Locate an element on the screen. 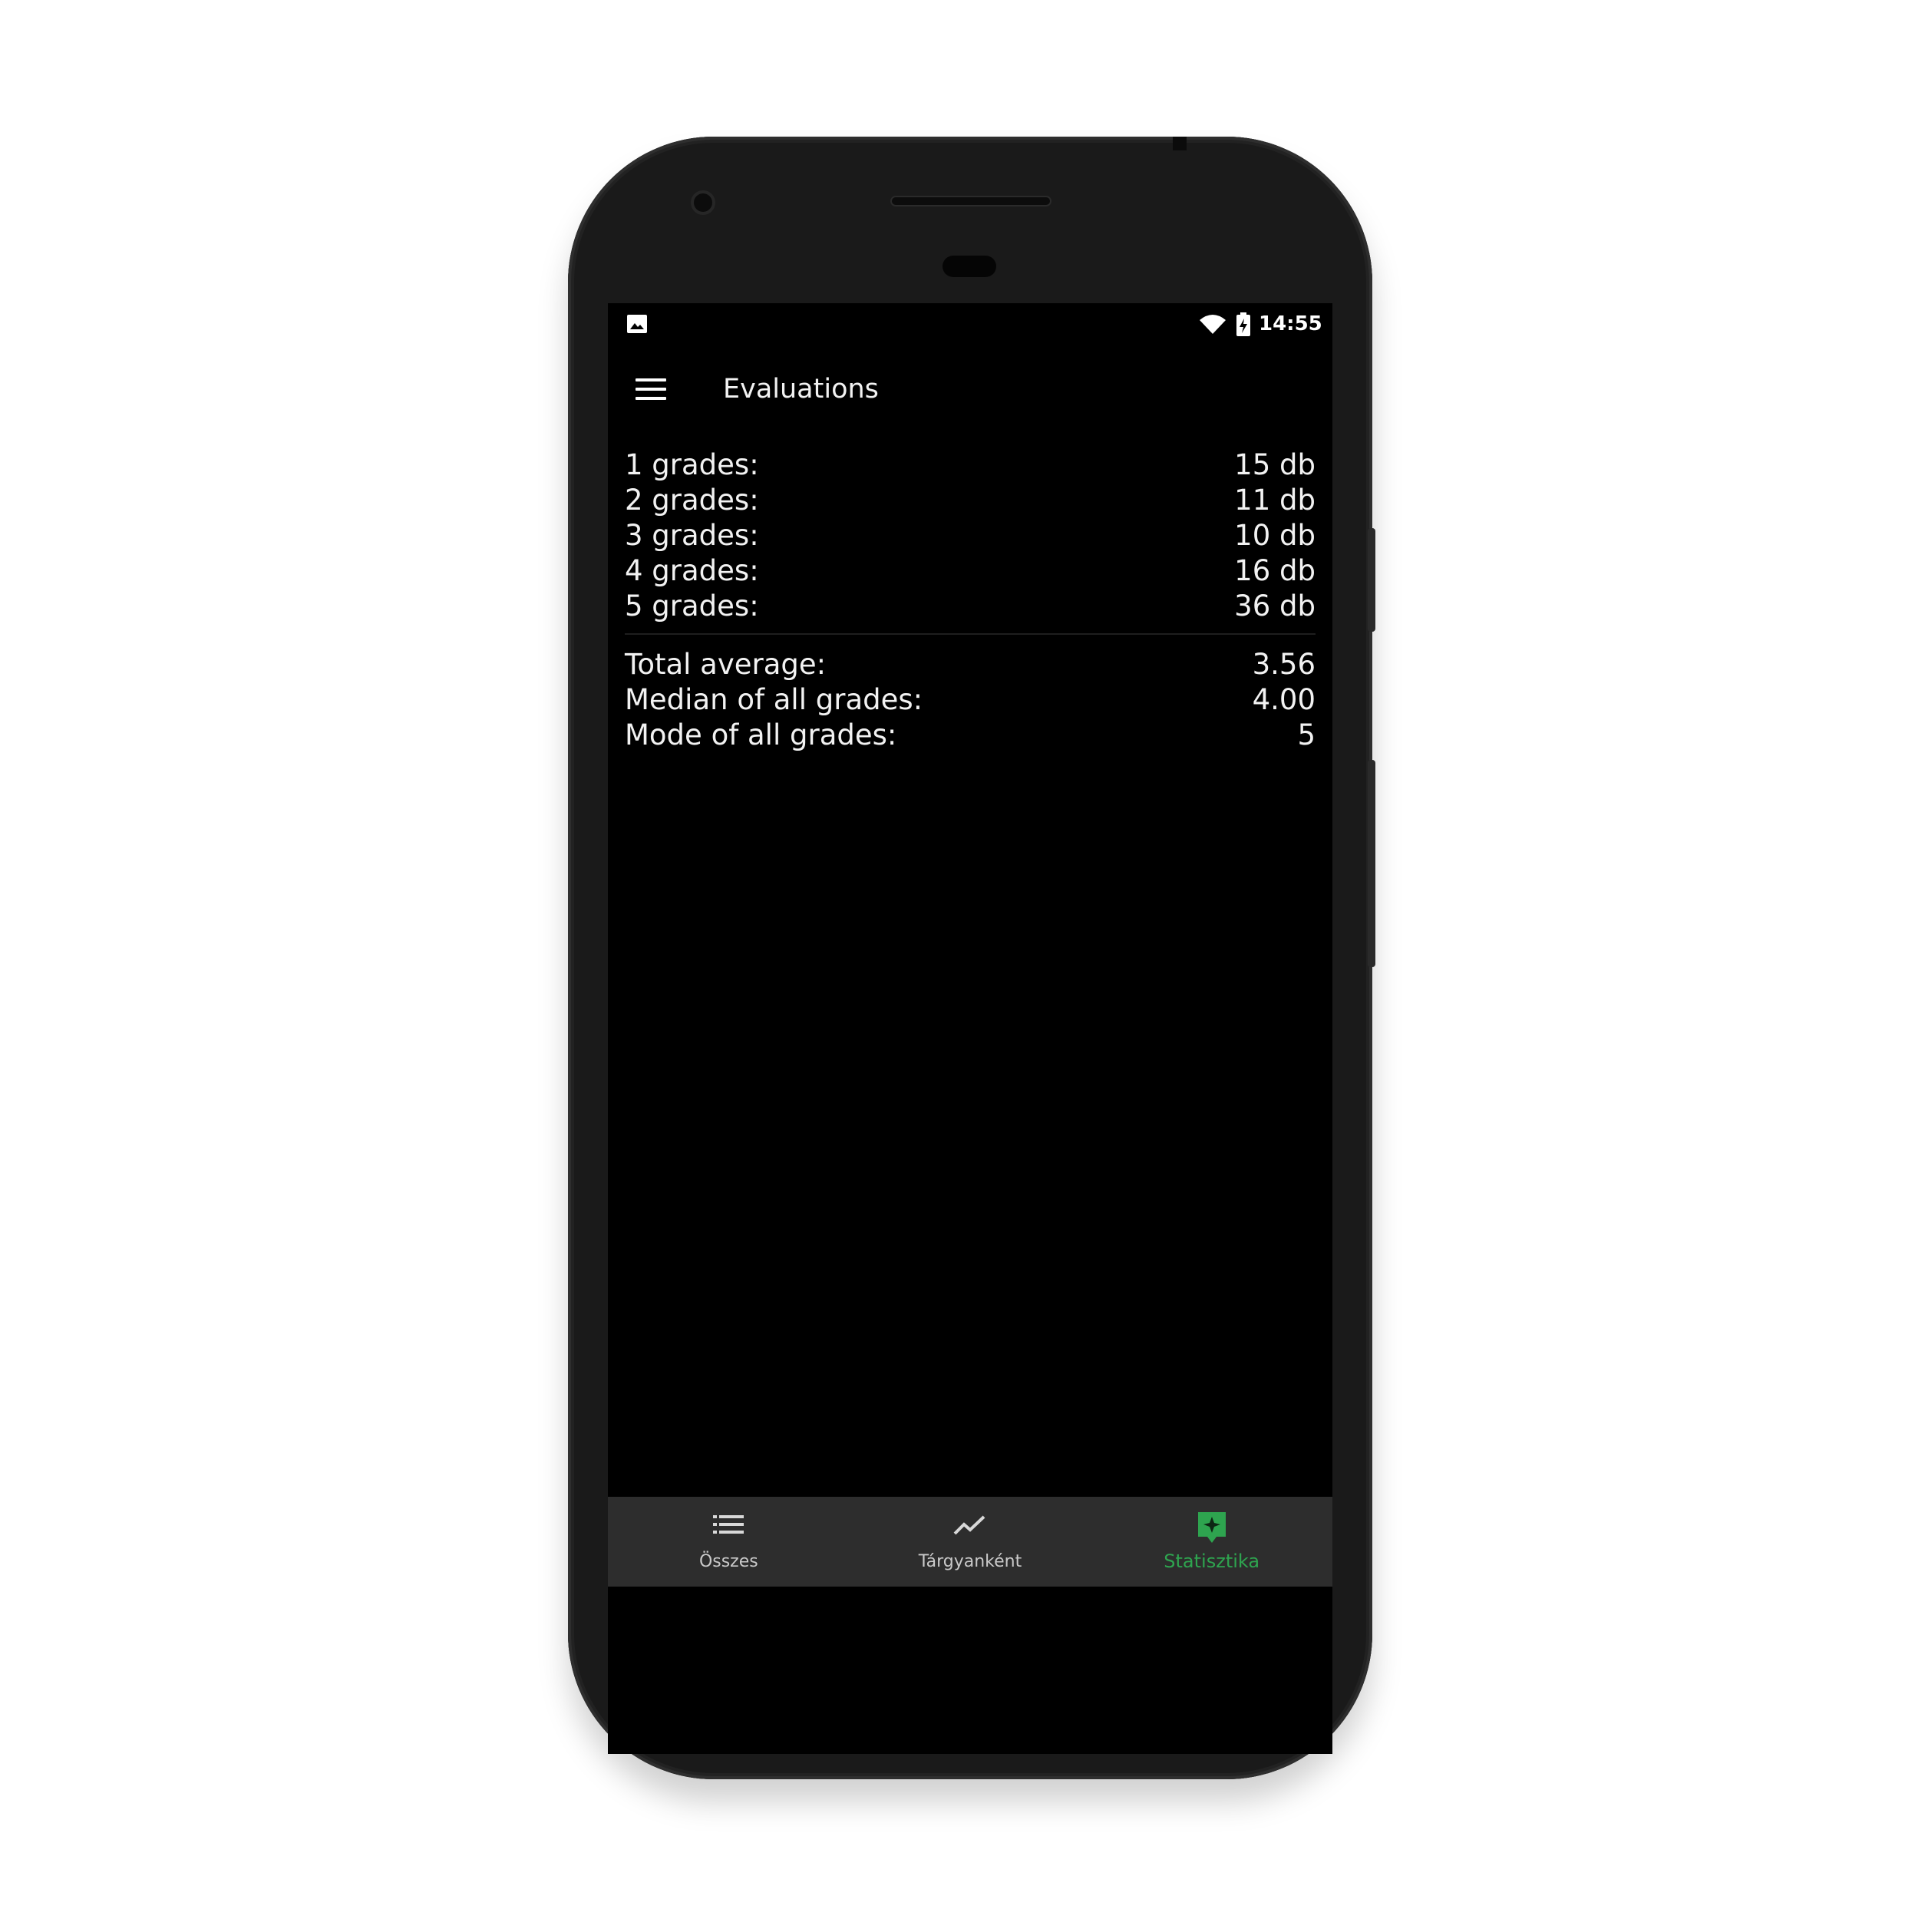 Image resolution: width=1928 pixels, height=1932 pixels. grade-count: 10 db is located at coordinates (1275, 535).